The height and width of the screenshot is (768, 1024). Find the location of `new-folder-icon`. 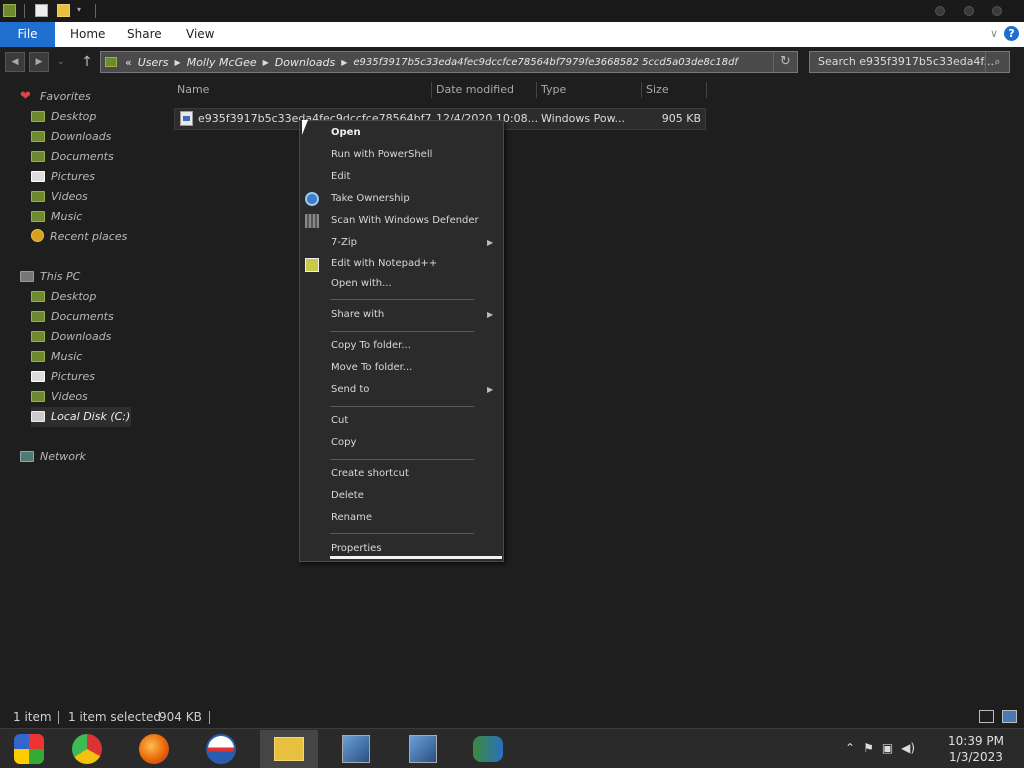

new-folder-icon is located at coordinates (63, 10).